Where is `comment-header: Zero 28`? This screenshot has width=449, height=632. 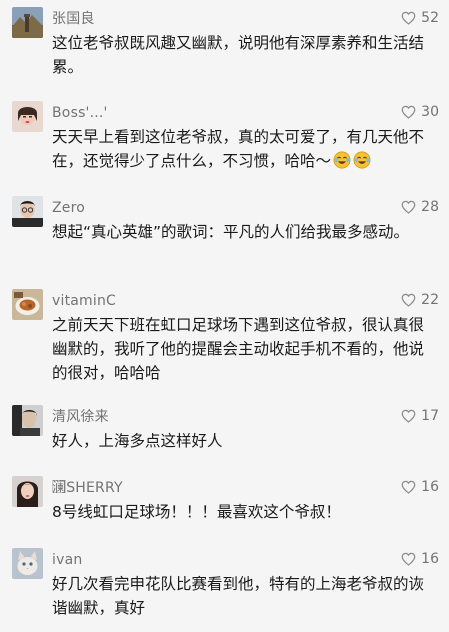 comment-header: Zero 28 is located at coordinates (245, 207).